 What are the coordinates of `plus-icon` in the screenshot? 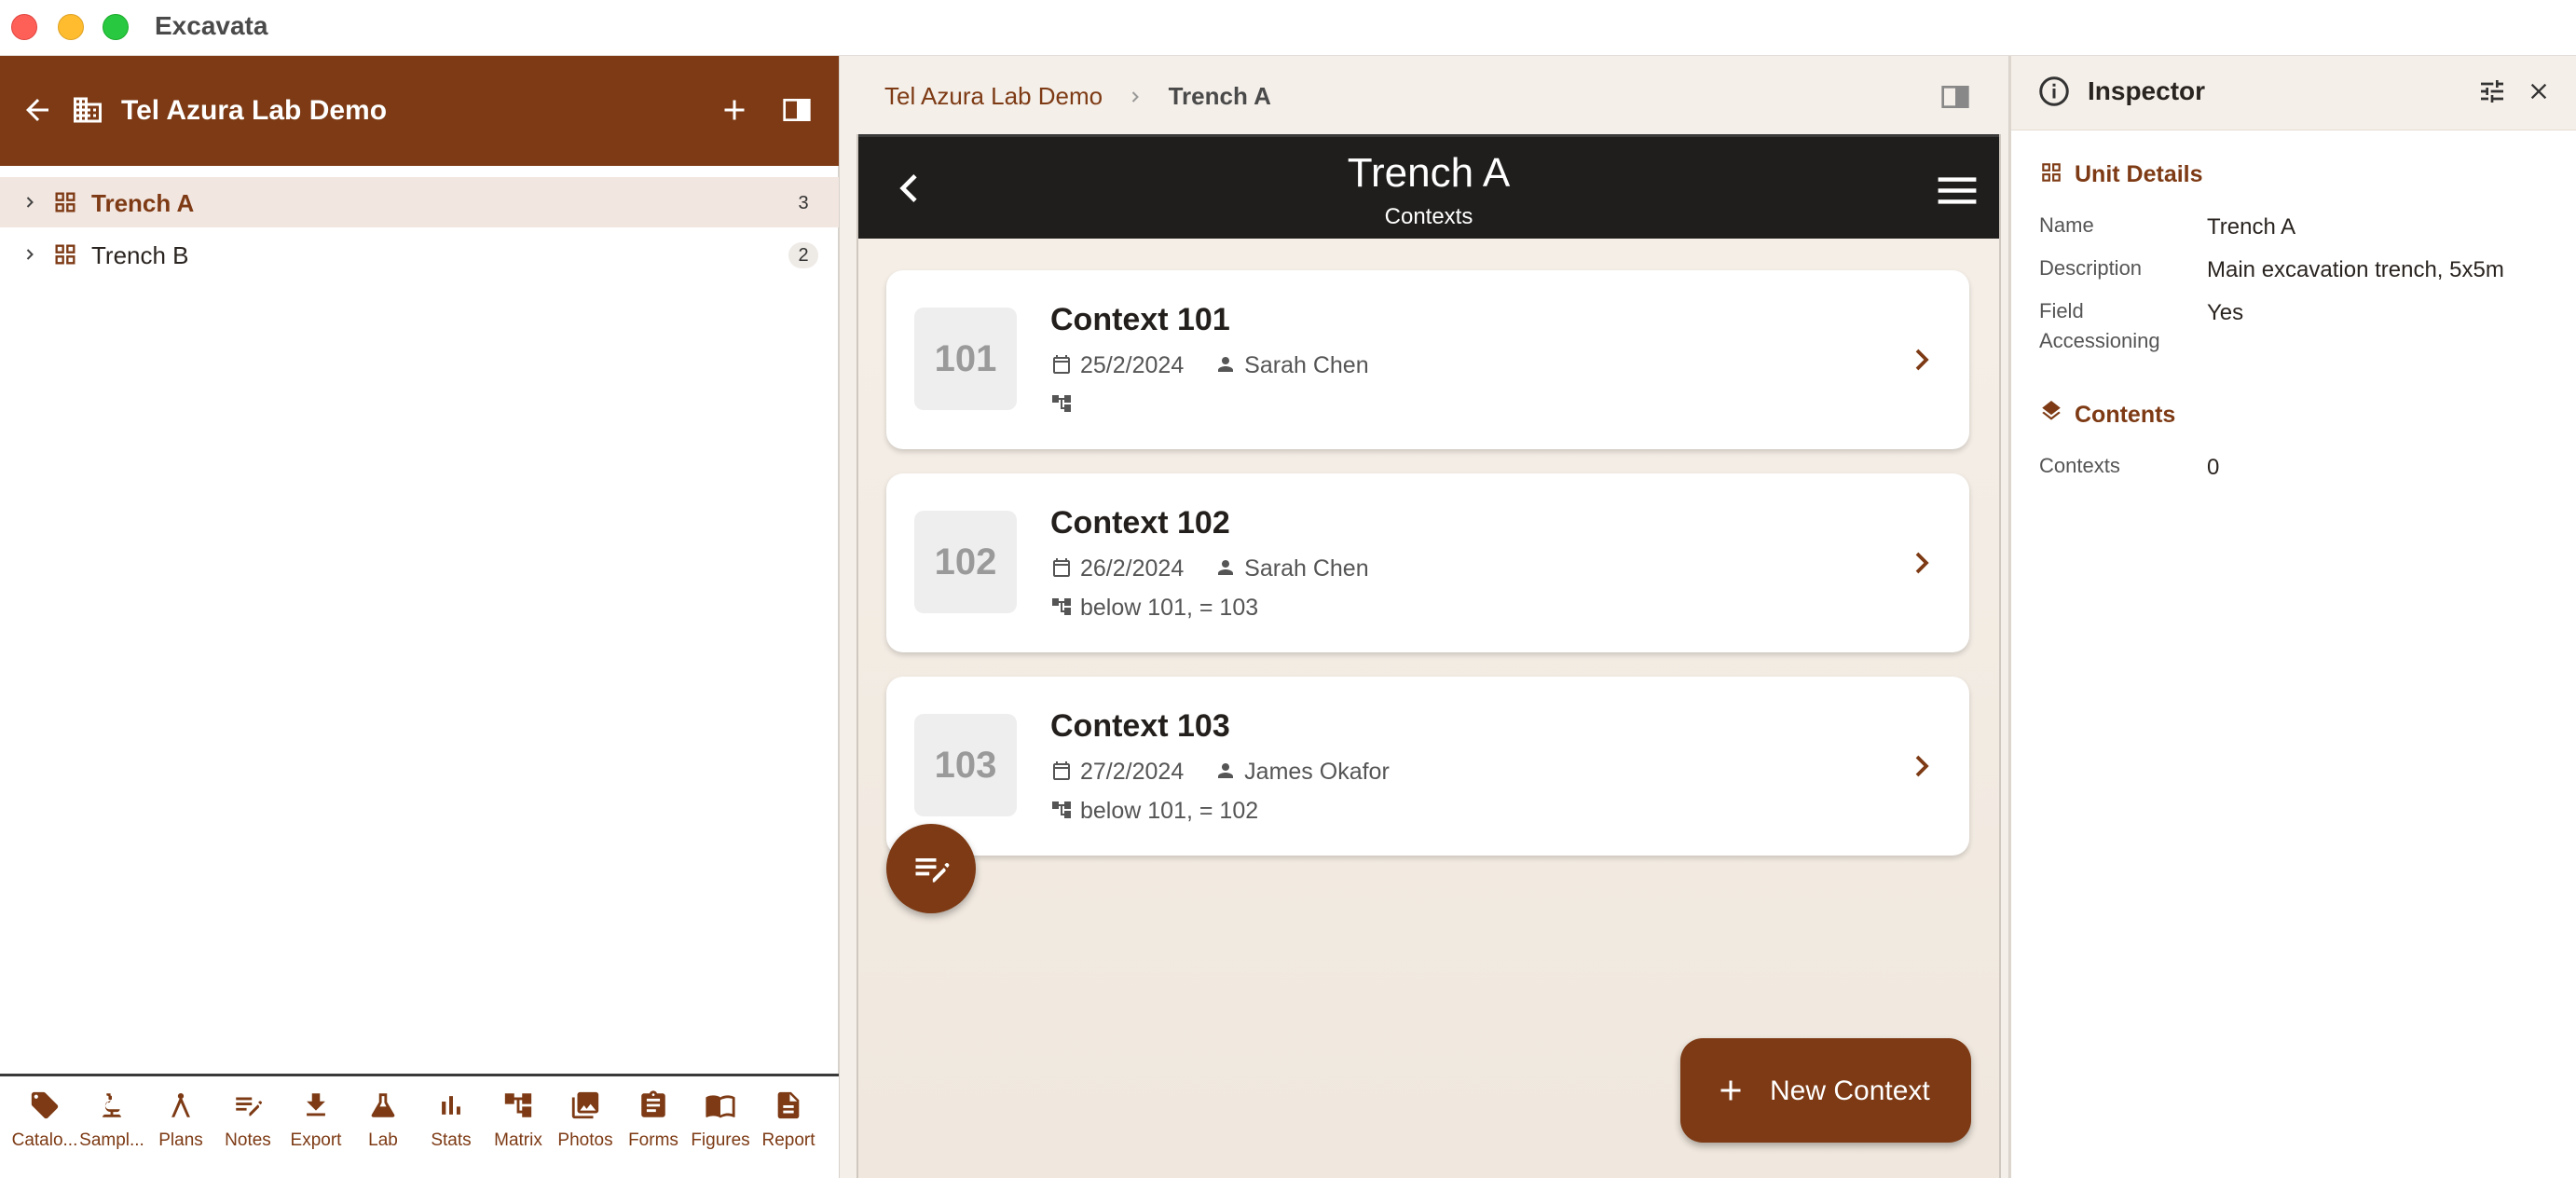 It's located at (1730, 1090).